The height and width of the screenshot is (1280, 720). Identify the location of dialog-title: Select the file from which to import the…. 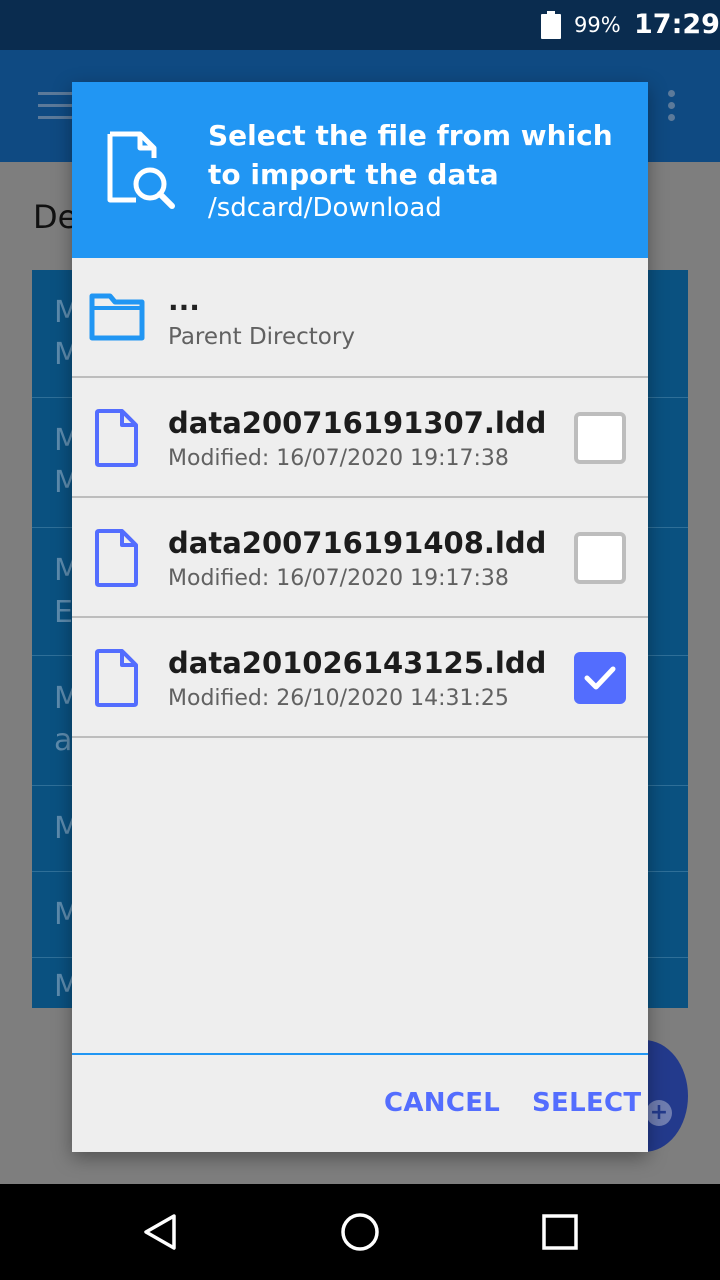
(410, 155).